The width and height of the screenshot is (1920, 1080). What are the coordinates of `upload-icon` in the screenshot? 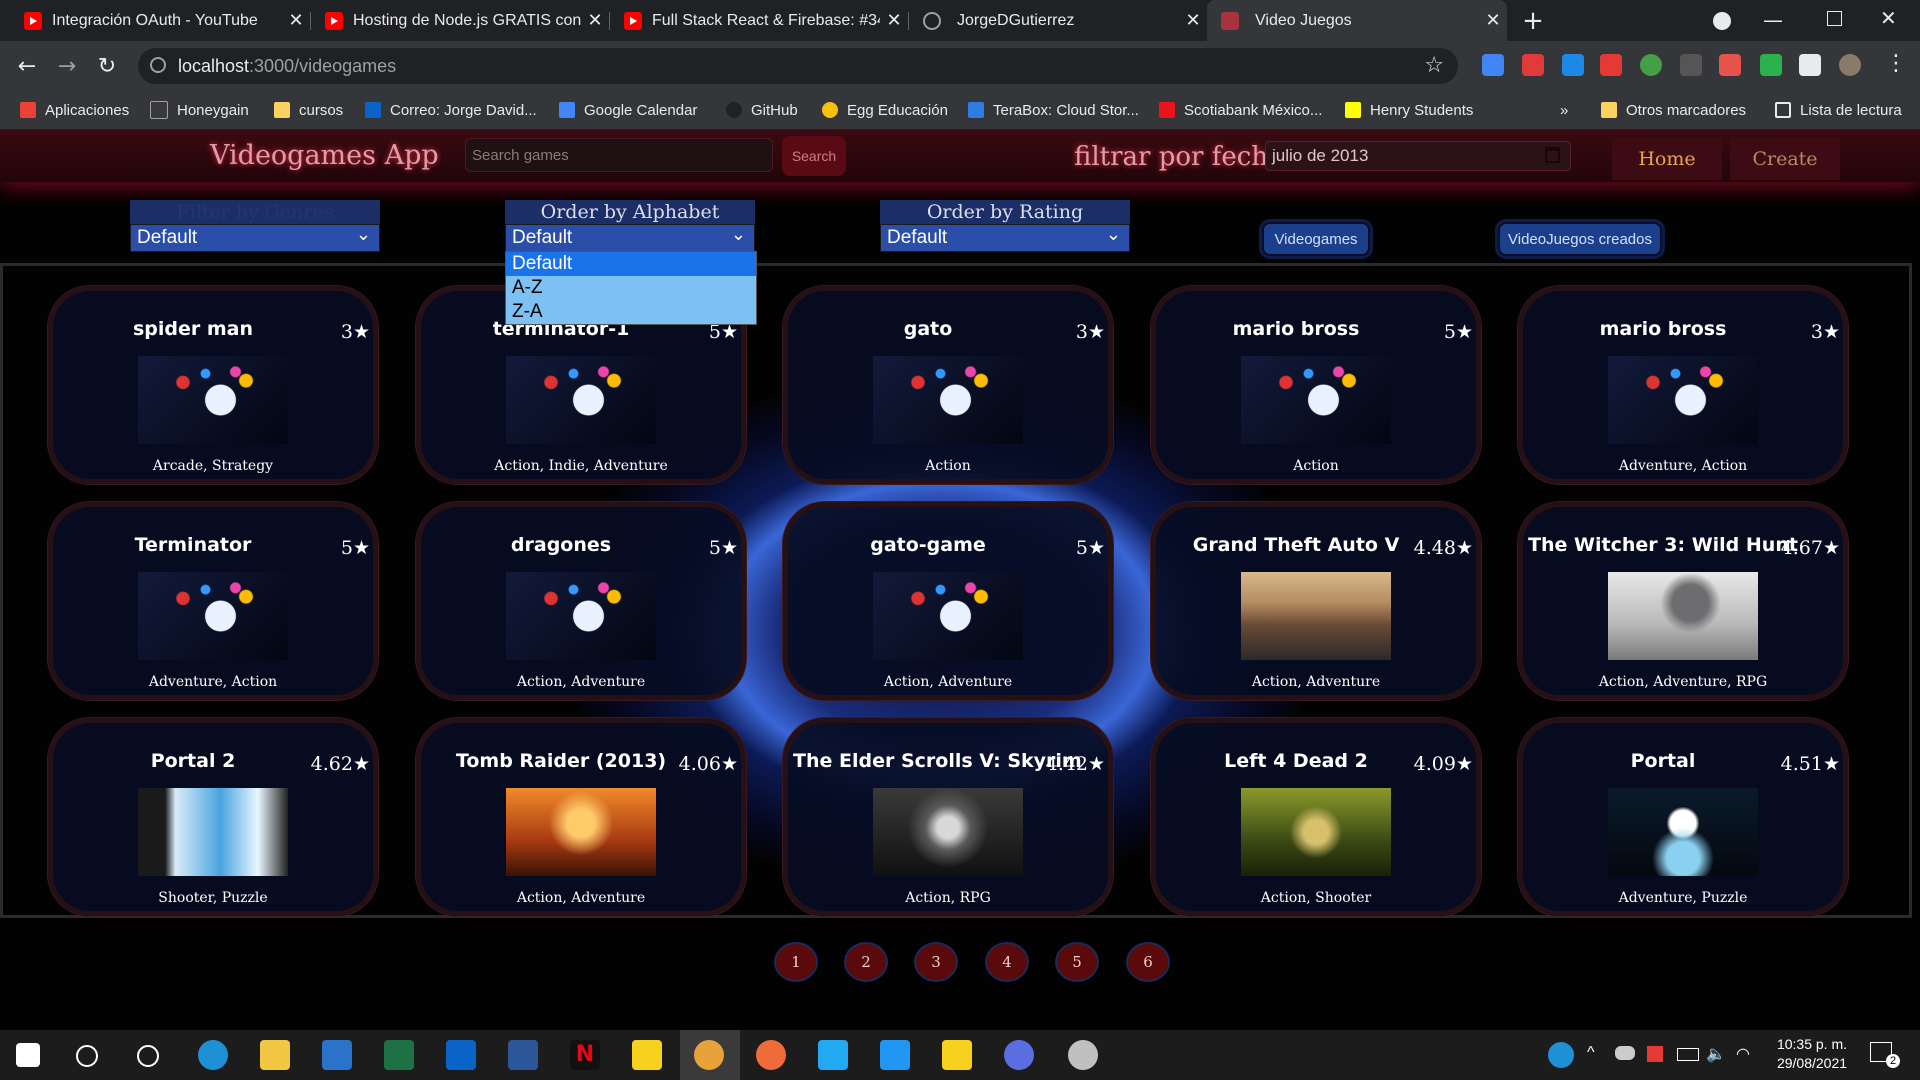 It's located at (895, 1055).